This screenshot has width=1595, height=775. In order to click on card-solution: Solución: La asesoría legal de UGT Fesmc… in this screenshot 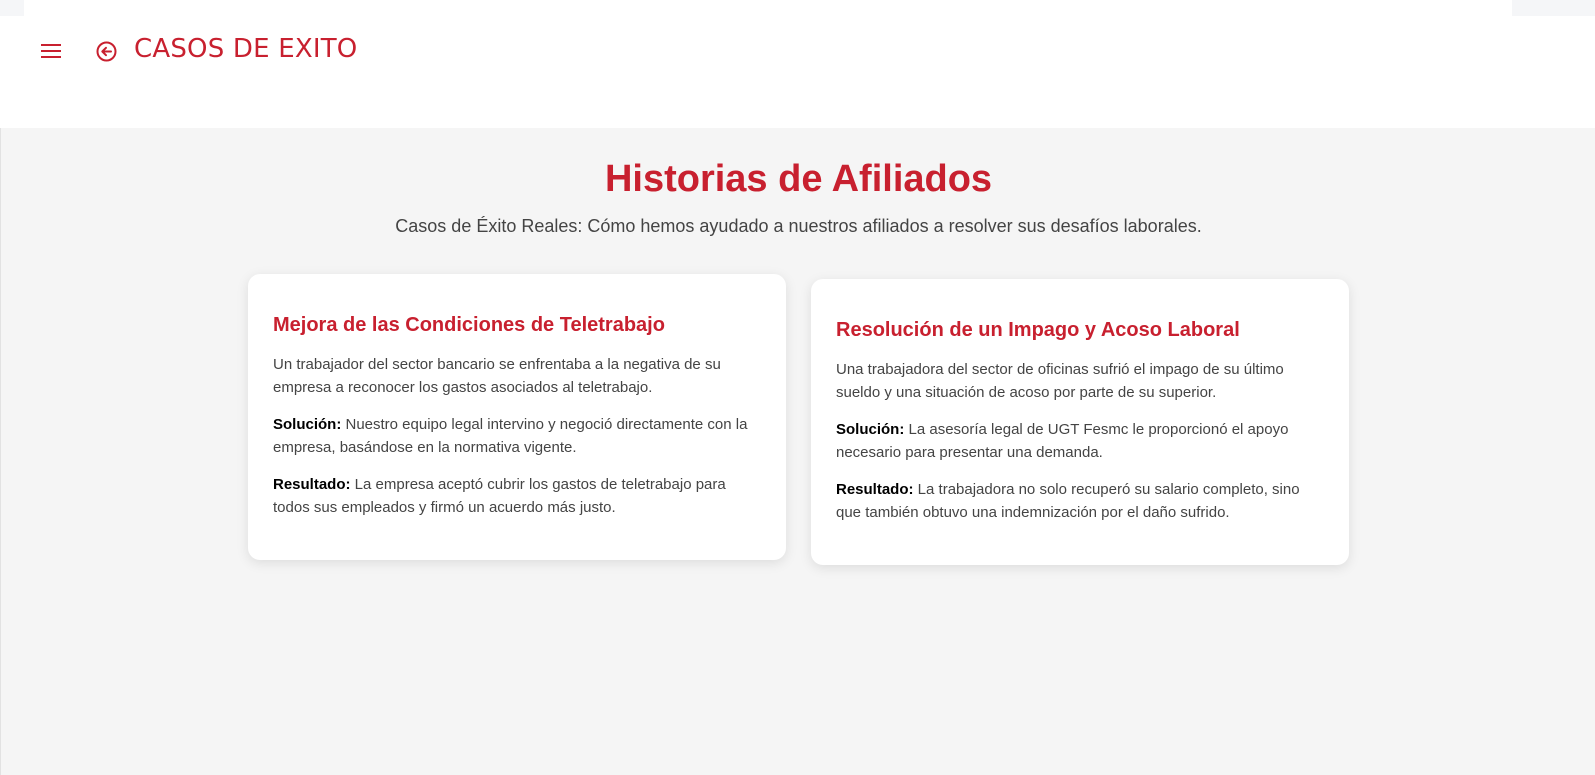, I will do `click(1080, 441)`.